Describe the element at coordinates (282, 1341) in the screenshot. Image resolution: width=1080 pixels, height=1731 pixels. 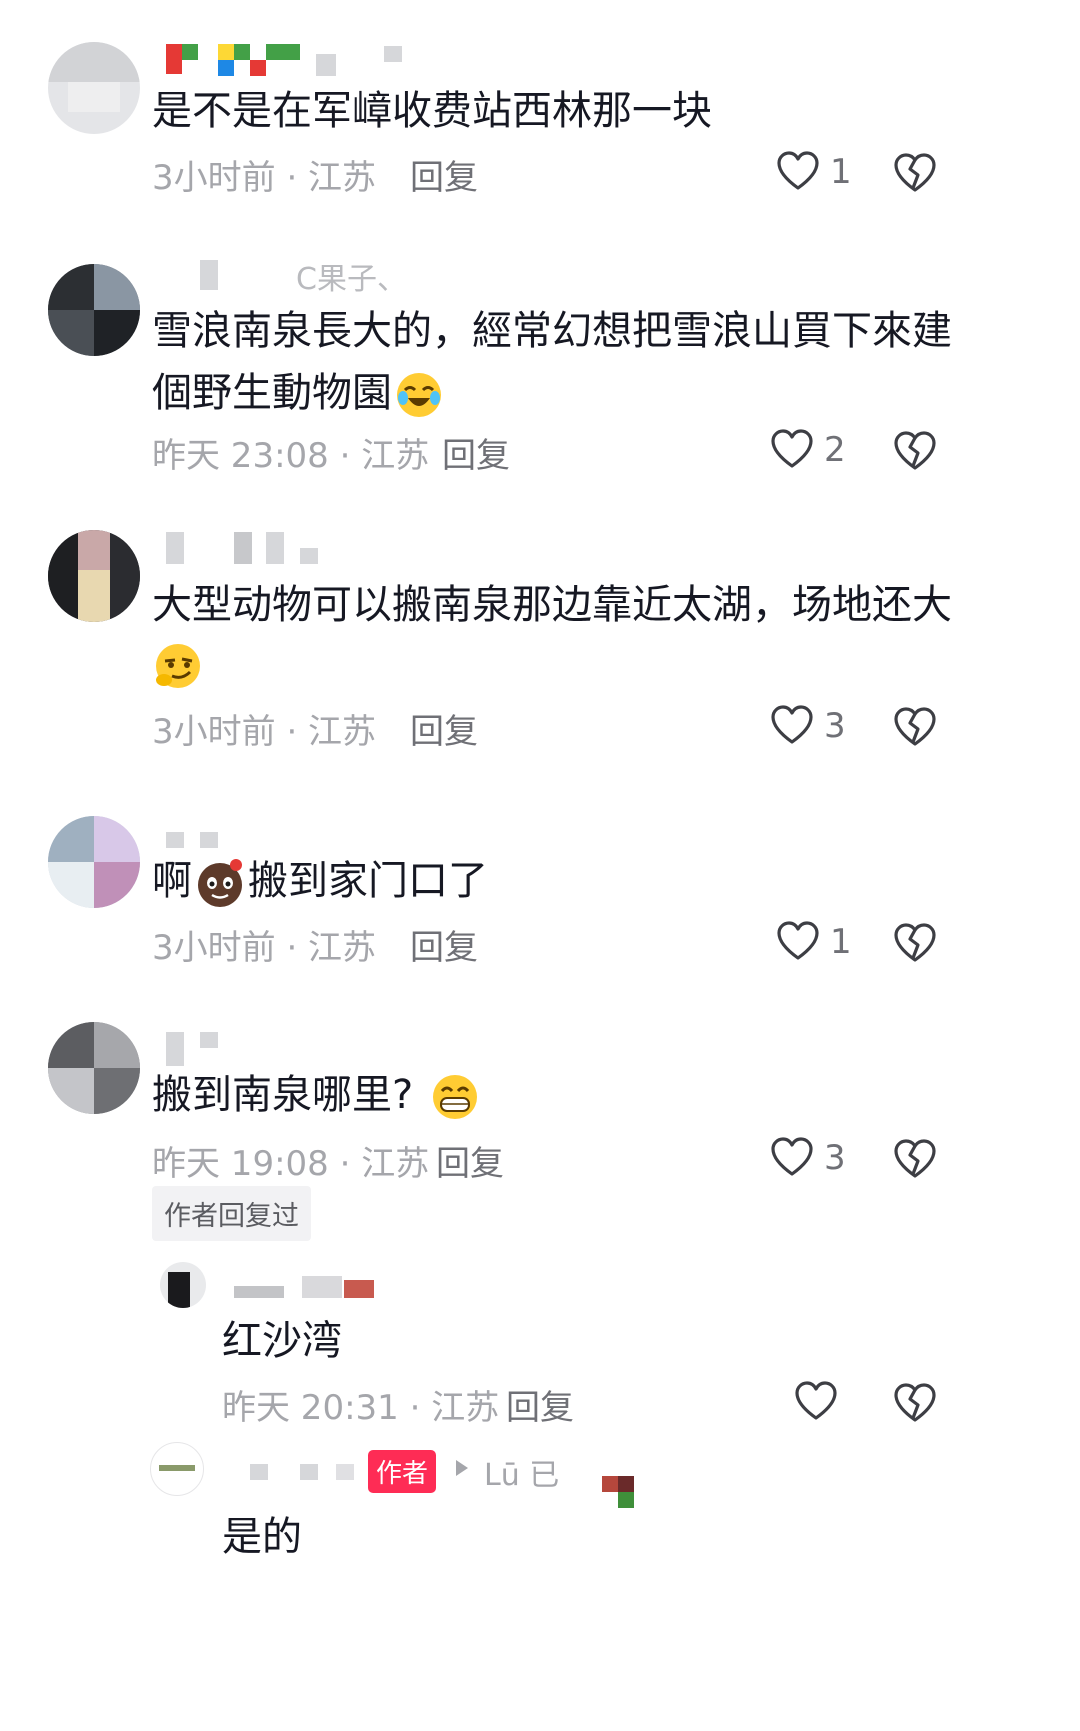
I see `reply-text: 红沙湾` at that location.